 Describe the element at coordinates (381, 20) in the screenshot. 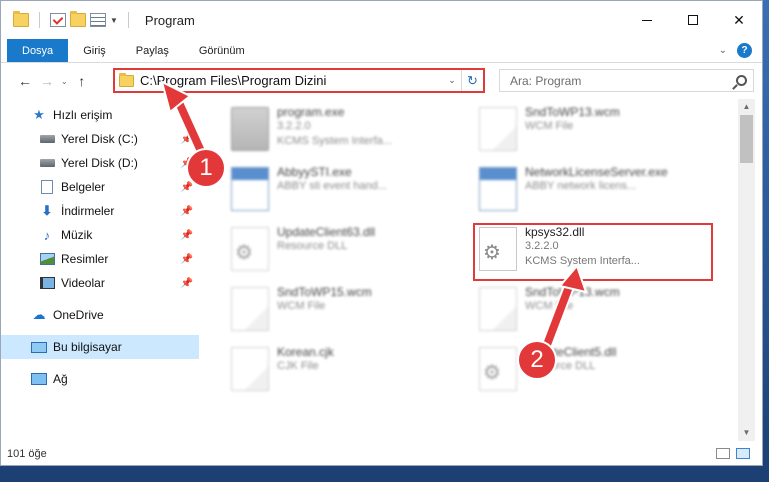

I see `title-bar: ▼ Program ✕` at that location.